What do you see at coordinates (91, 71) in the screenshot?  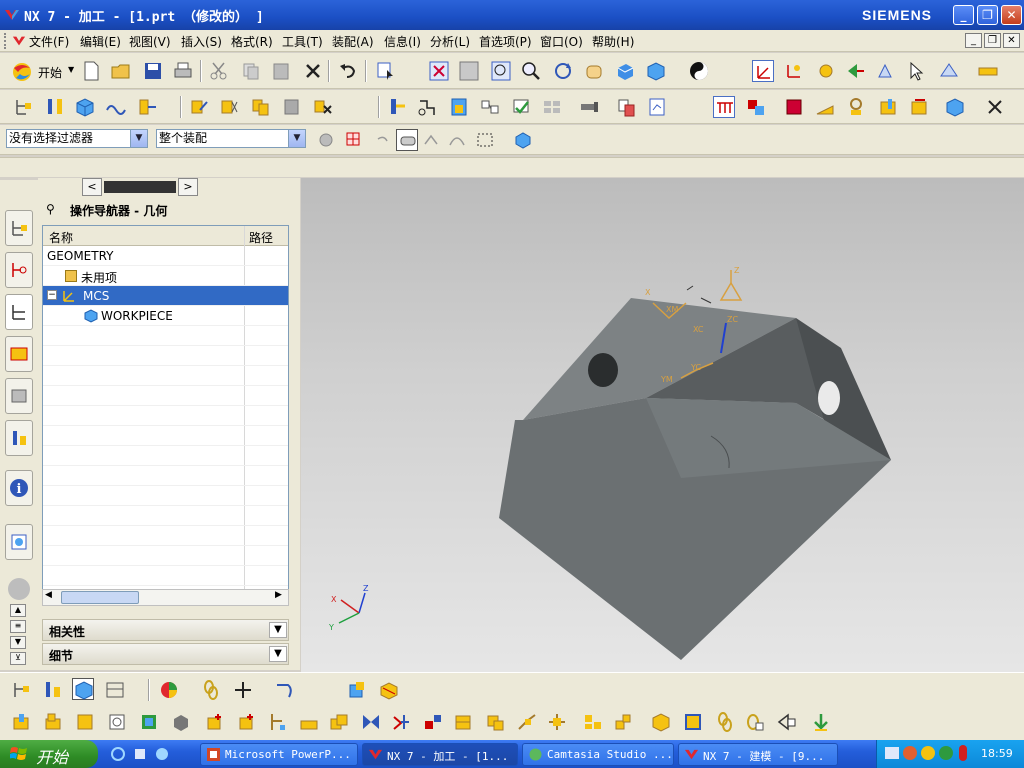 I see `new-file-button` at bounding box center [91, 71].